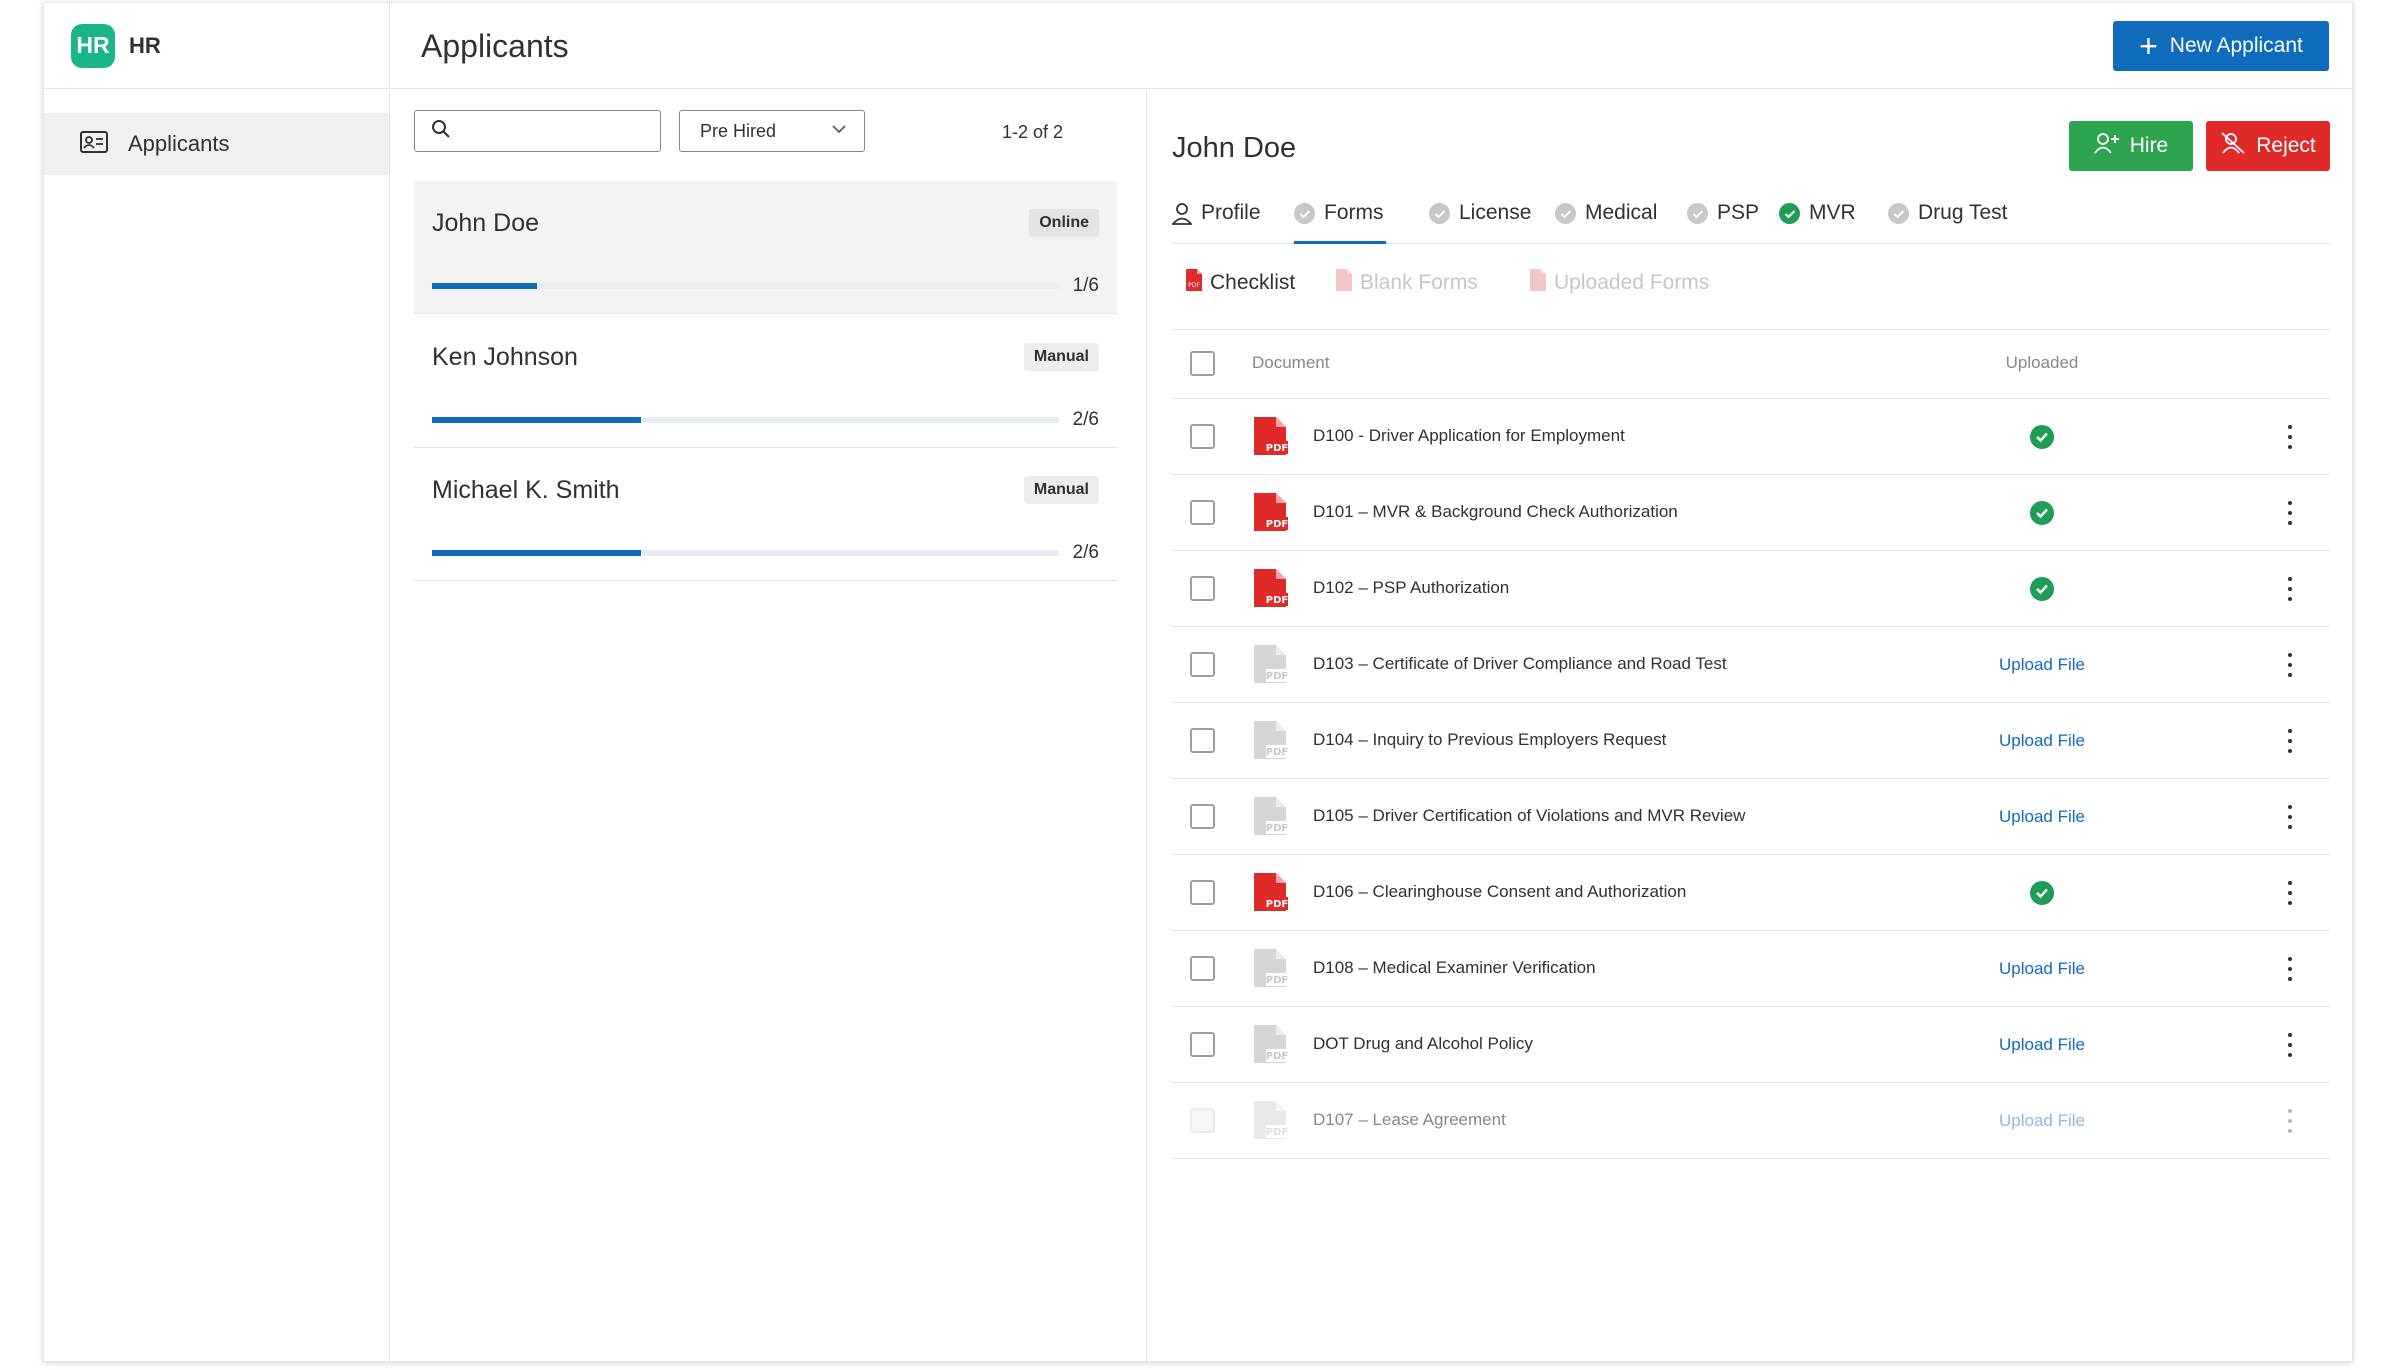  What do you see at coordinates (179, 143) in the screenshot?
I see `nav-item-label: Applicants` at bounding box center [179, 143].